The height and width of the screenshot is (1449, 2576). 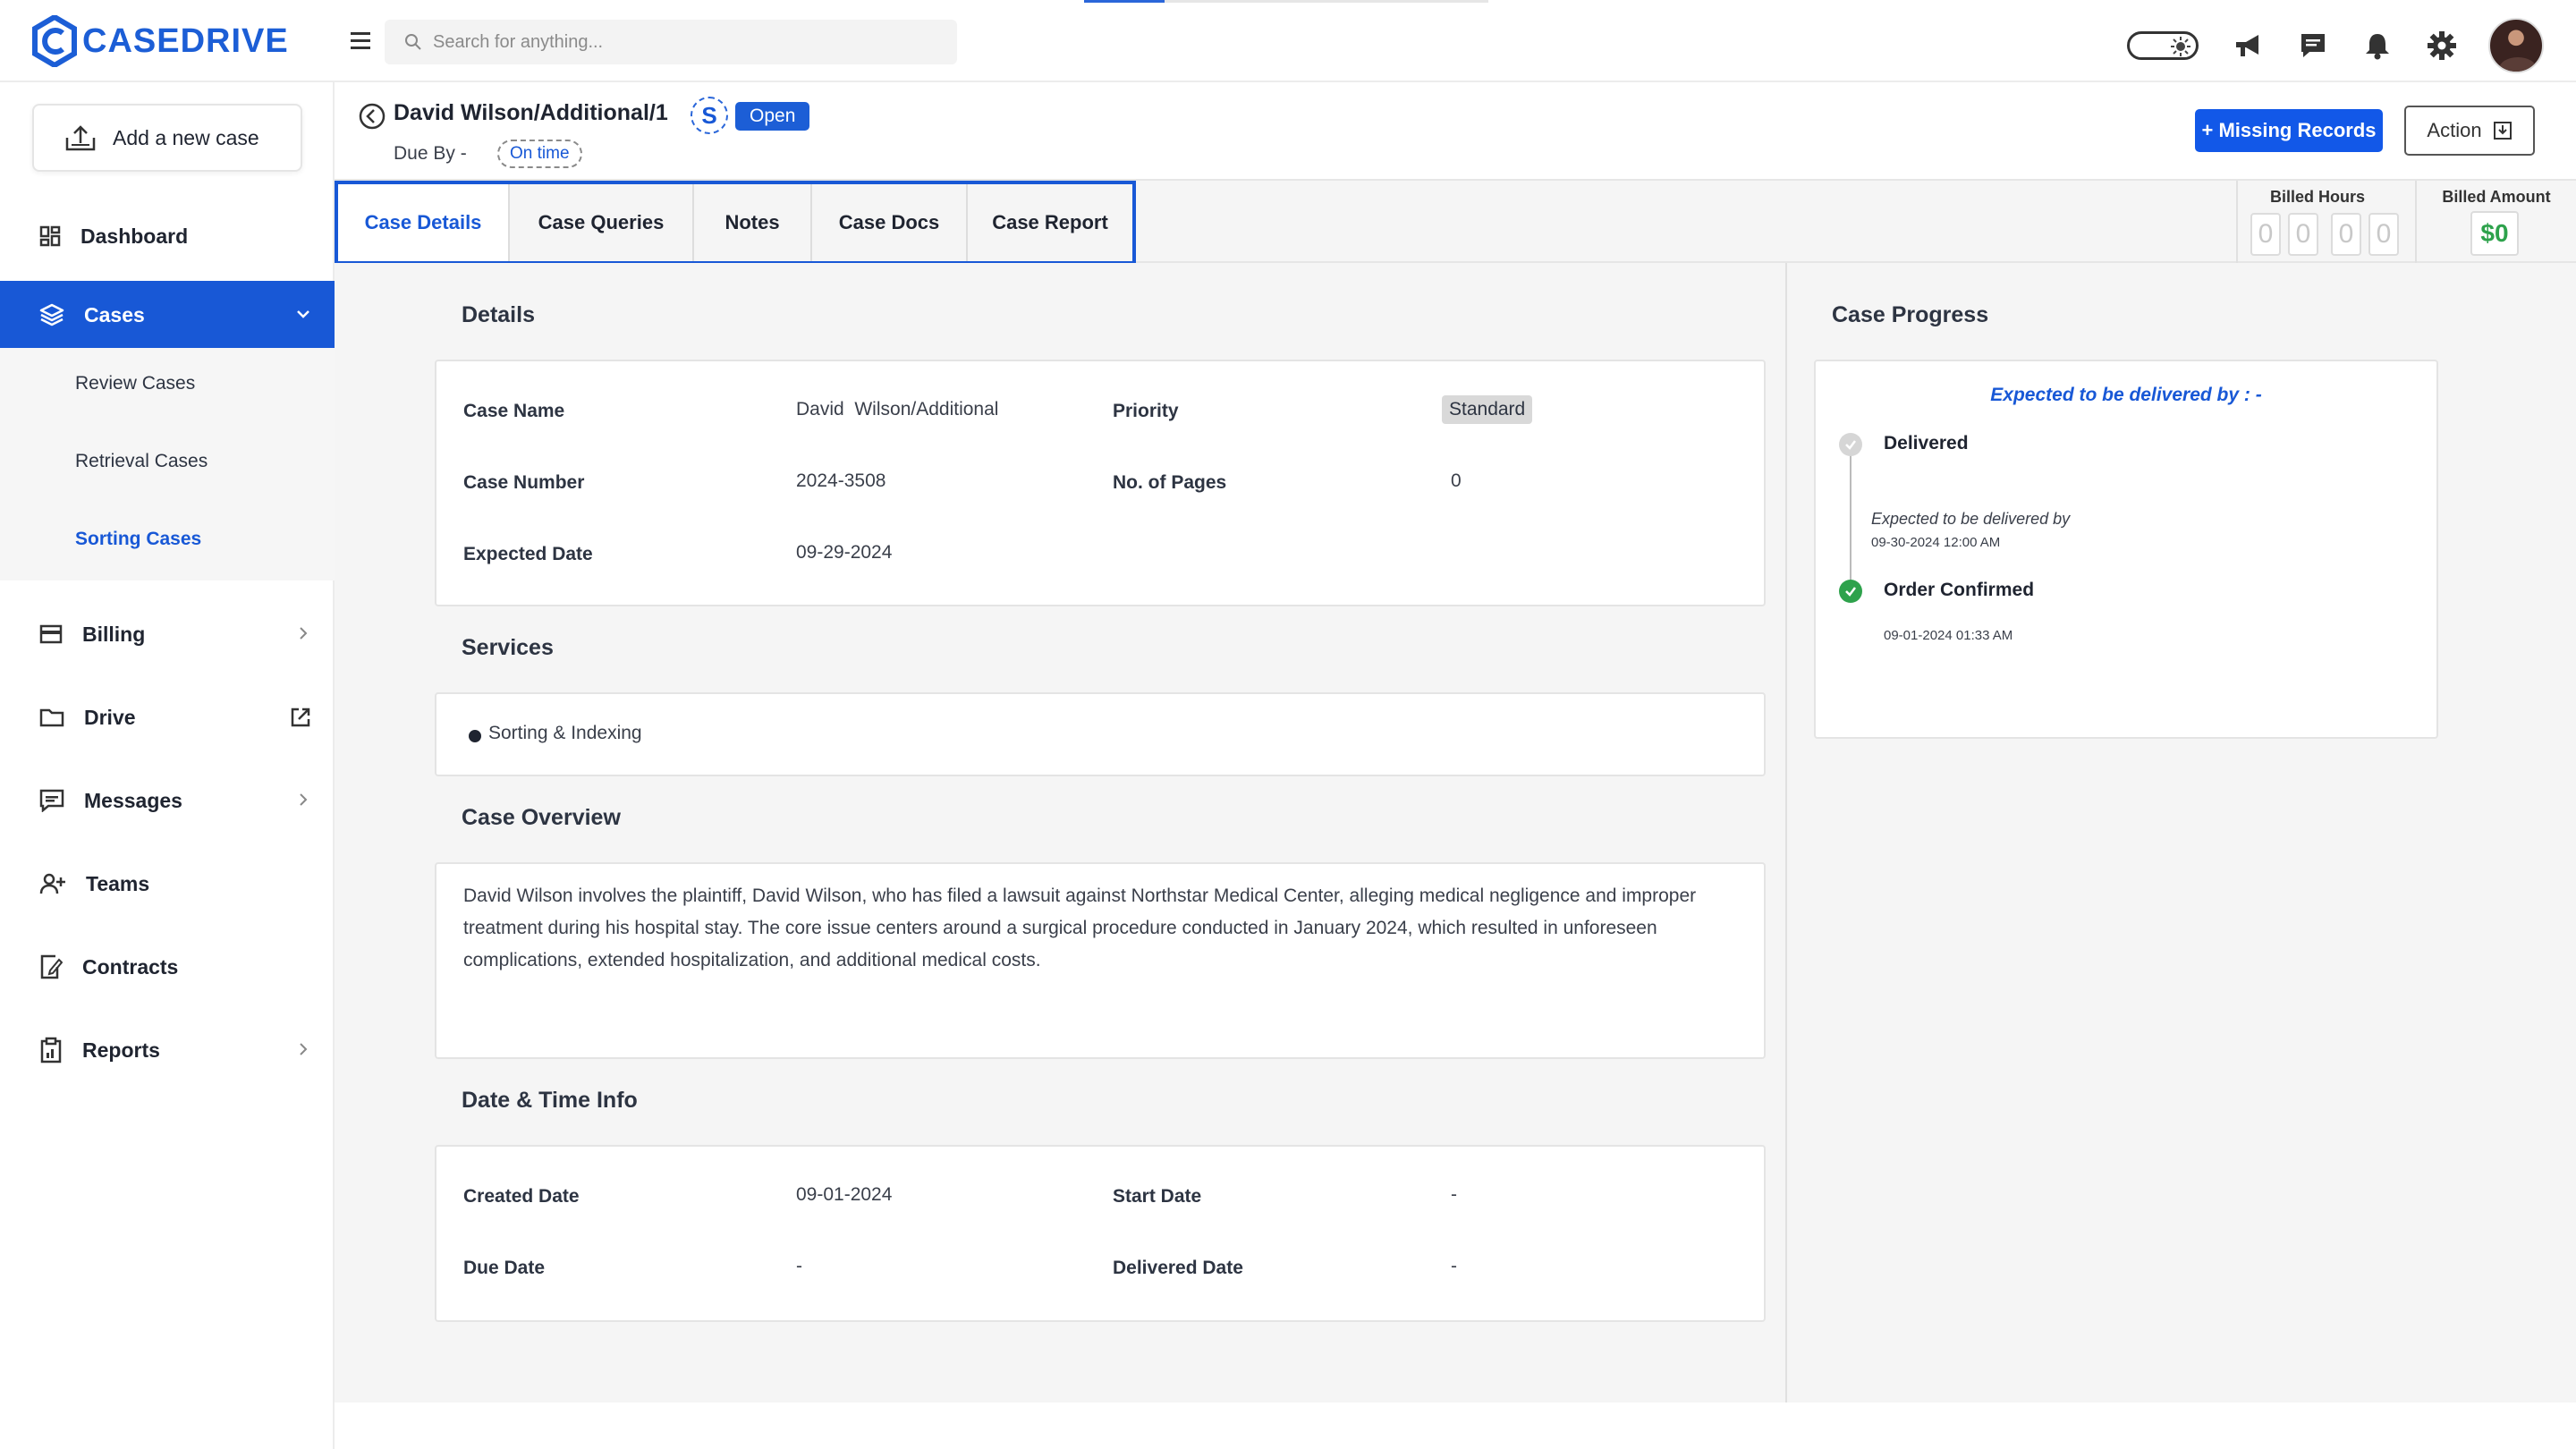 I want to click on billed-hours-label: Billed Hours, so click(x=2317, y=197).